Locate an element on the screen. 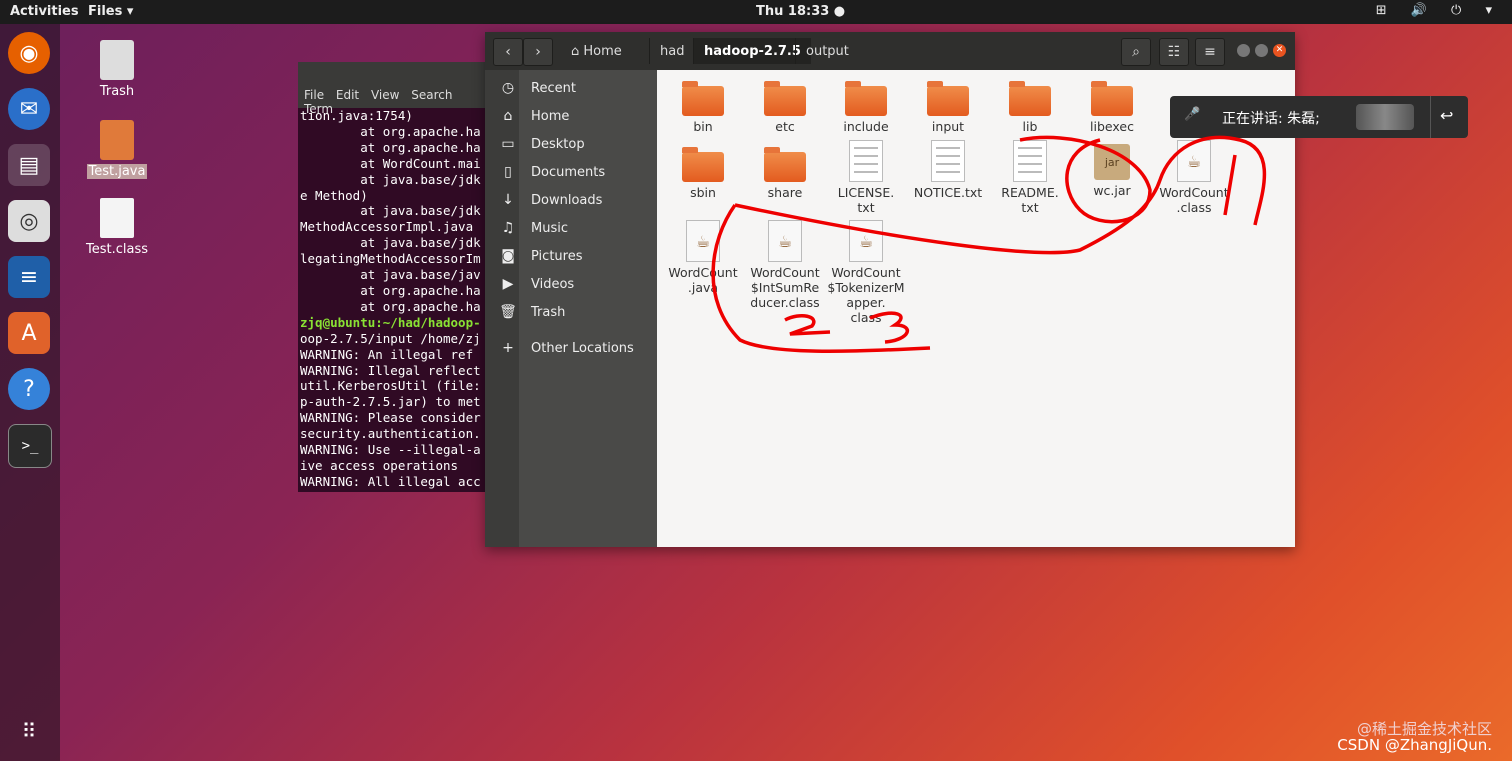 Image resolution: width=1512 pixels, height=761 pixels. sidebar-item-label: Recent is located at coordinates (553, 88).